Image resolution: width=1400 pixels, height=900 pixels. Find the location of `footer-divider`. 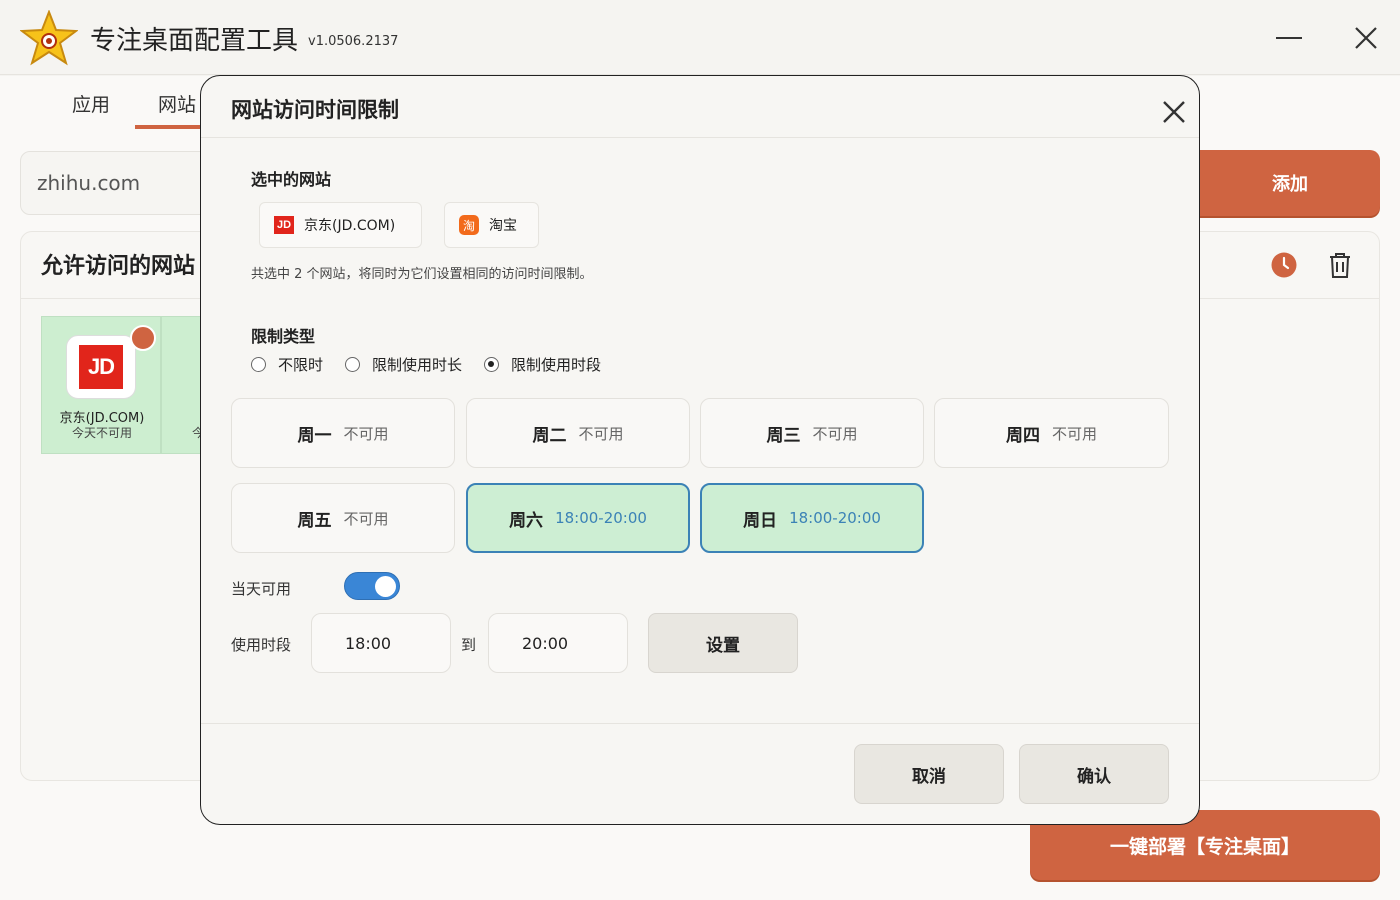

footer-divider is located at coordinates (700, 723).